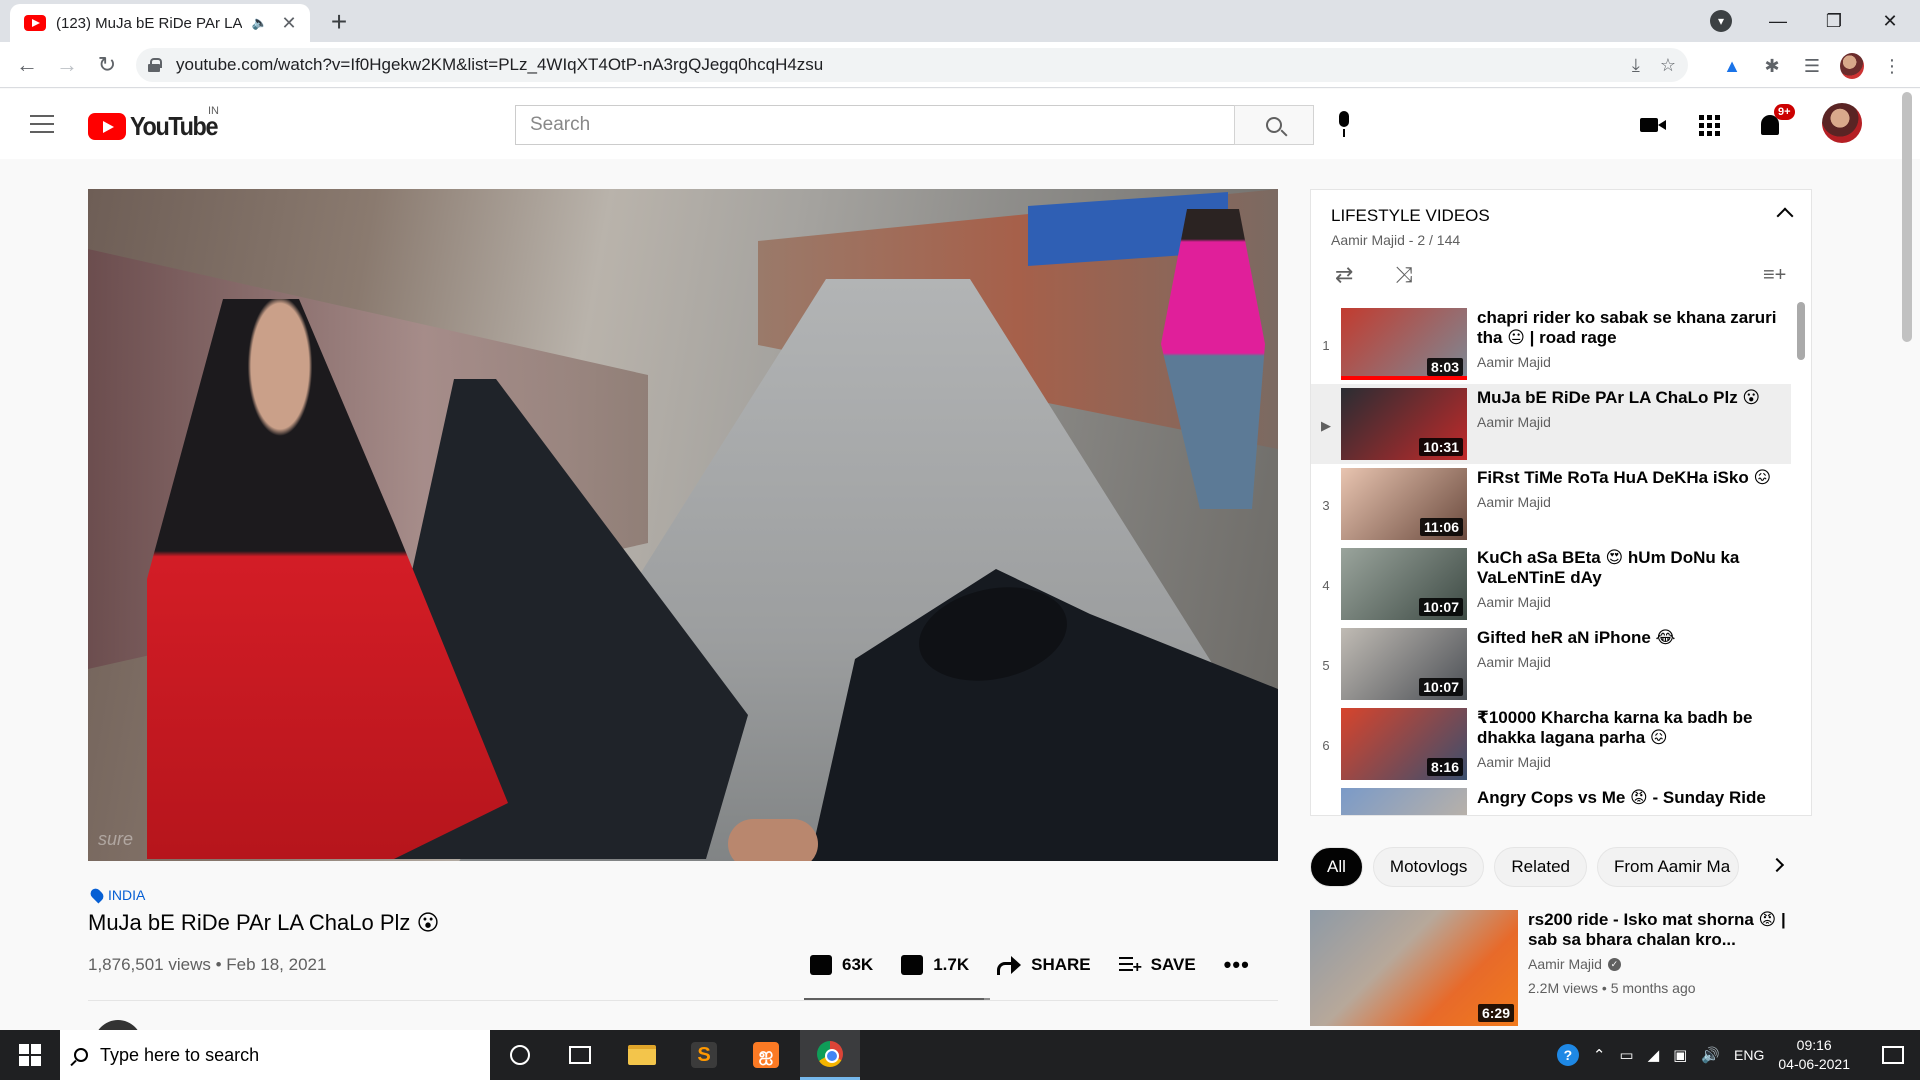  Describe the element at coordinates (1668, 65) in the screenshot. I see `bookmark-star-icon: ☆` at that location.